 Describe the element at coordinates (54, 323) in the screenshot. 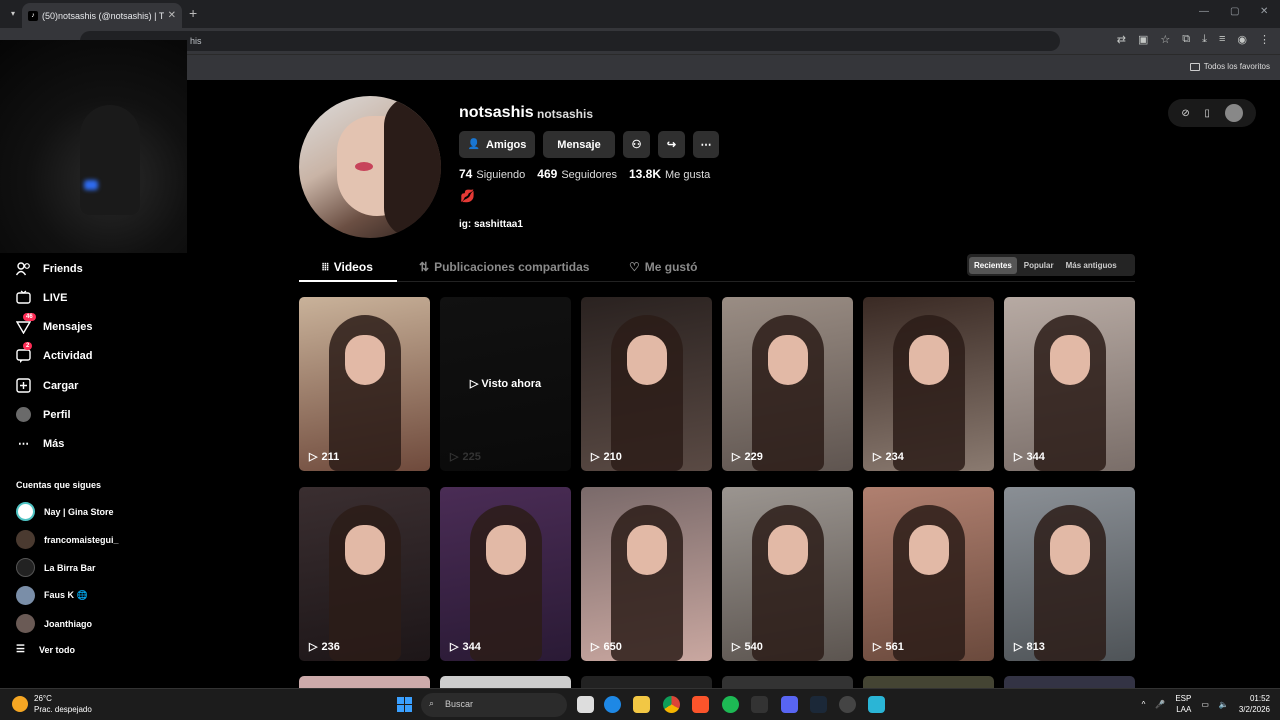

I see `sidebar-item-messages: 46 Mensajes` at that location.